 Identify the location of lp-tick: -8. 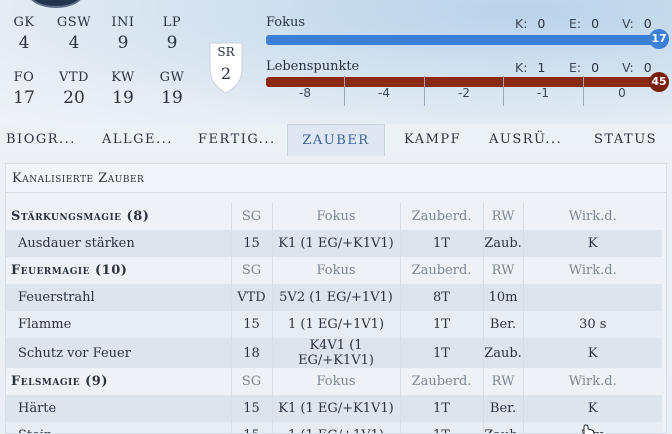
(305, 93).